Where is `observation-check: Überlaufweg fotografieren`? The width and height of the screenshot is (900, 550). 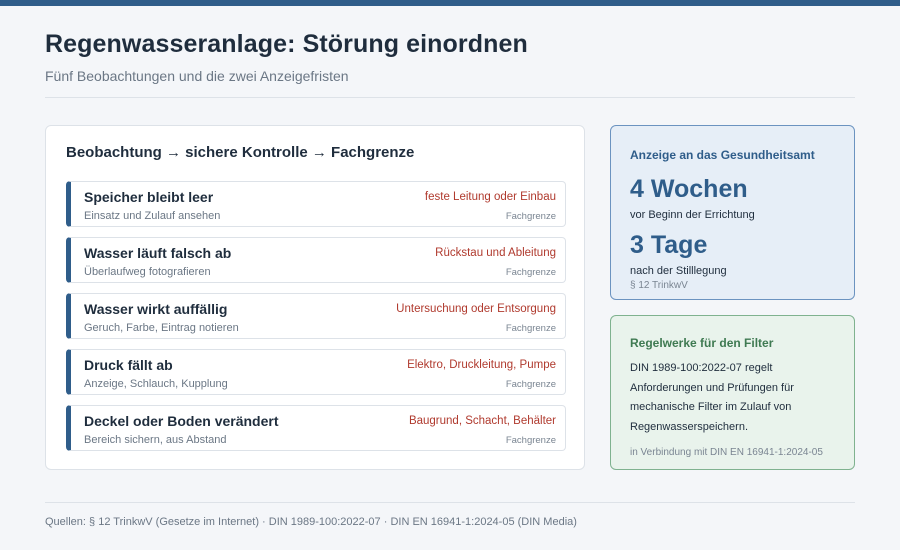
observation-check: Überlaufweg fotografieren is located at coordinates (147, 272).